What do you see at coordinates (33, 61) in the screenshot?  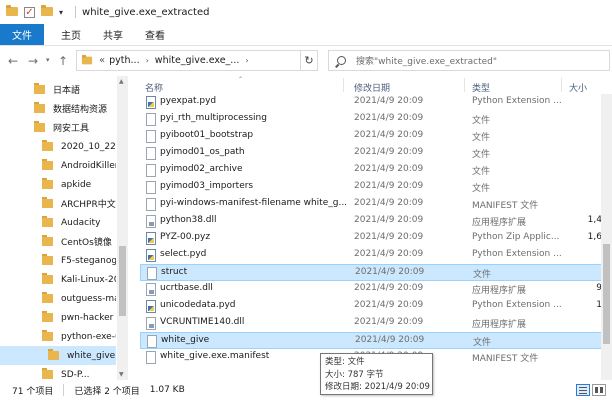 I see `forward-arrow-icon: →` at bounding box center [33, 61].